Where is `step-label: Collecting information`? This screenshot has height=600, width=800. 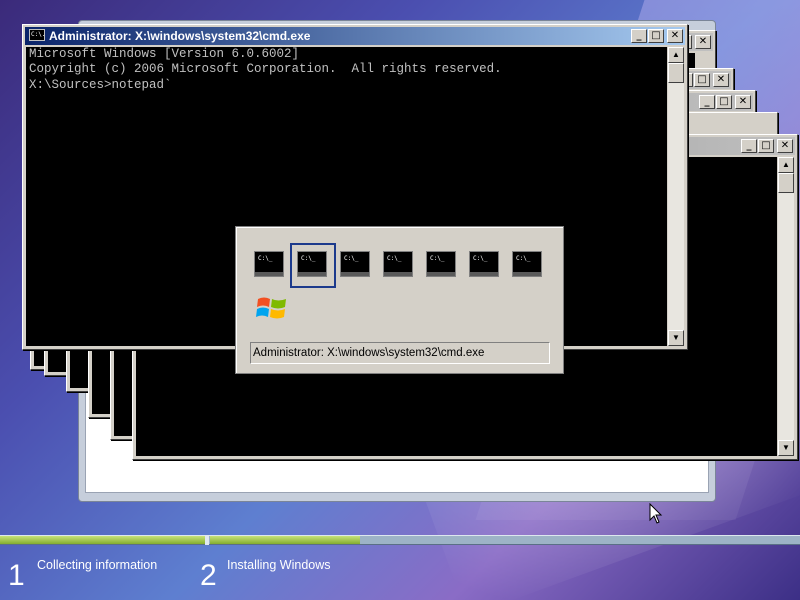 step-label: Collecting information is located at coordinates (97, 565).